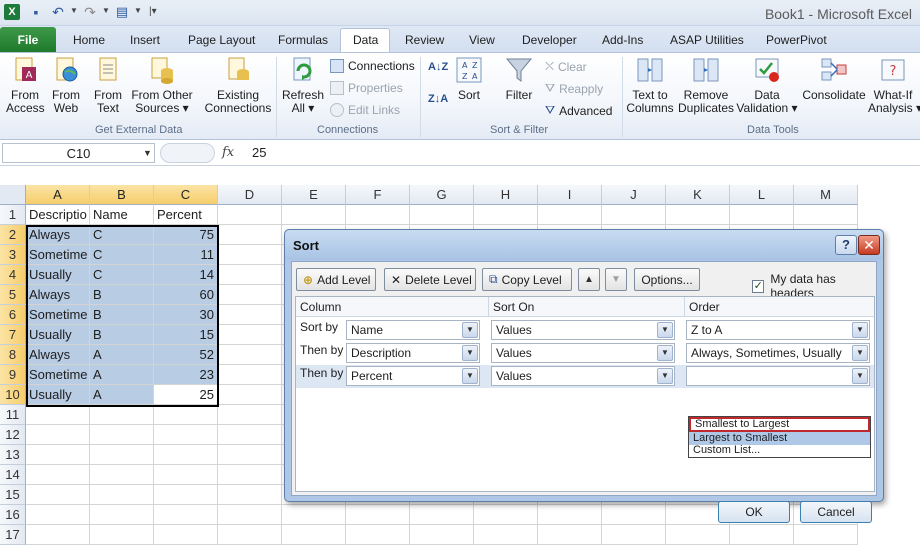 This screenshot has width=920, height=551. What do you see at coordinates (58, 375) in the screenshot?
I see `cell-a9: Sometime` at bounding box center [58, 375].